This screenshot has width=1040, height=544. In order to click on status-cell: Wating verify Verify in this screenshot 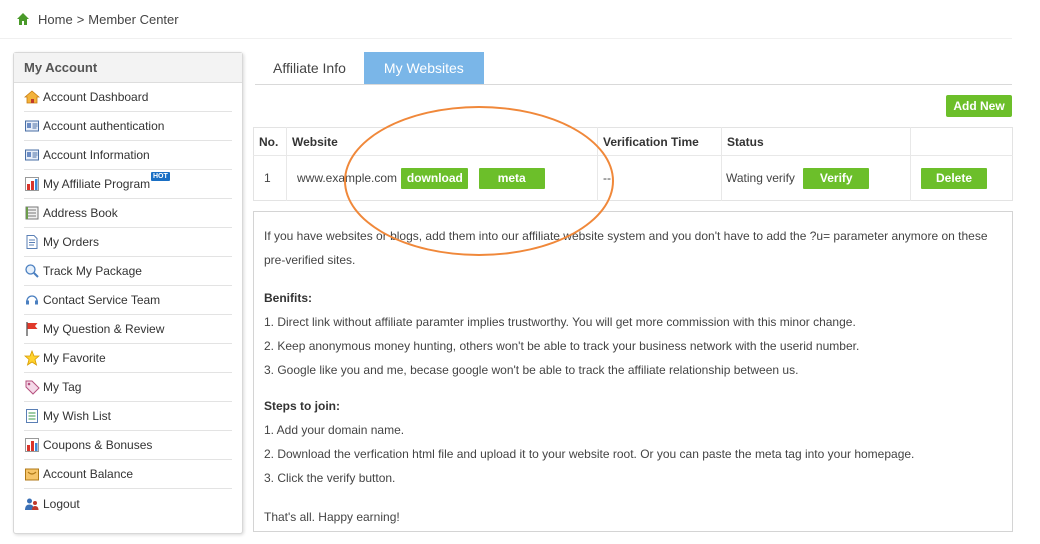, I will do `click(816, 178)`.